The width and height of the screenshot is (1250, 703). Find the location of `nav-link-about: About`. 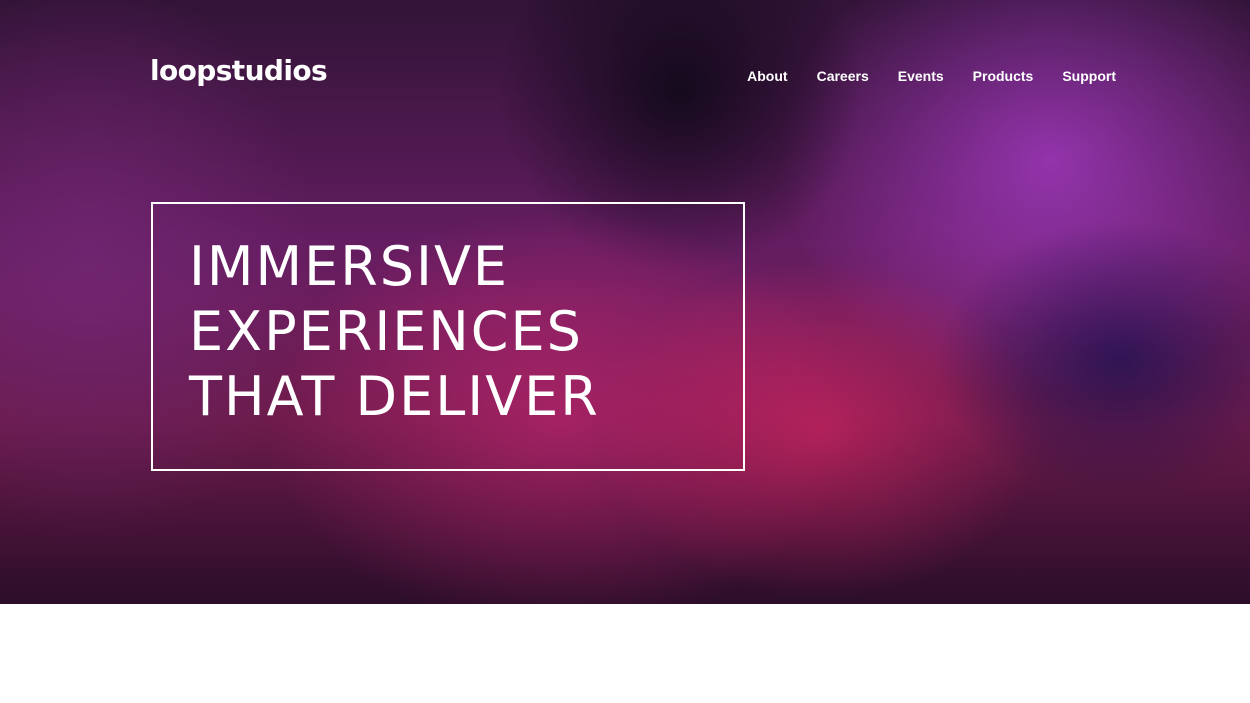

nav-link-about: About is located at coordinates (767, 76).